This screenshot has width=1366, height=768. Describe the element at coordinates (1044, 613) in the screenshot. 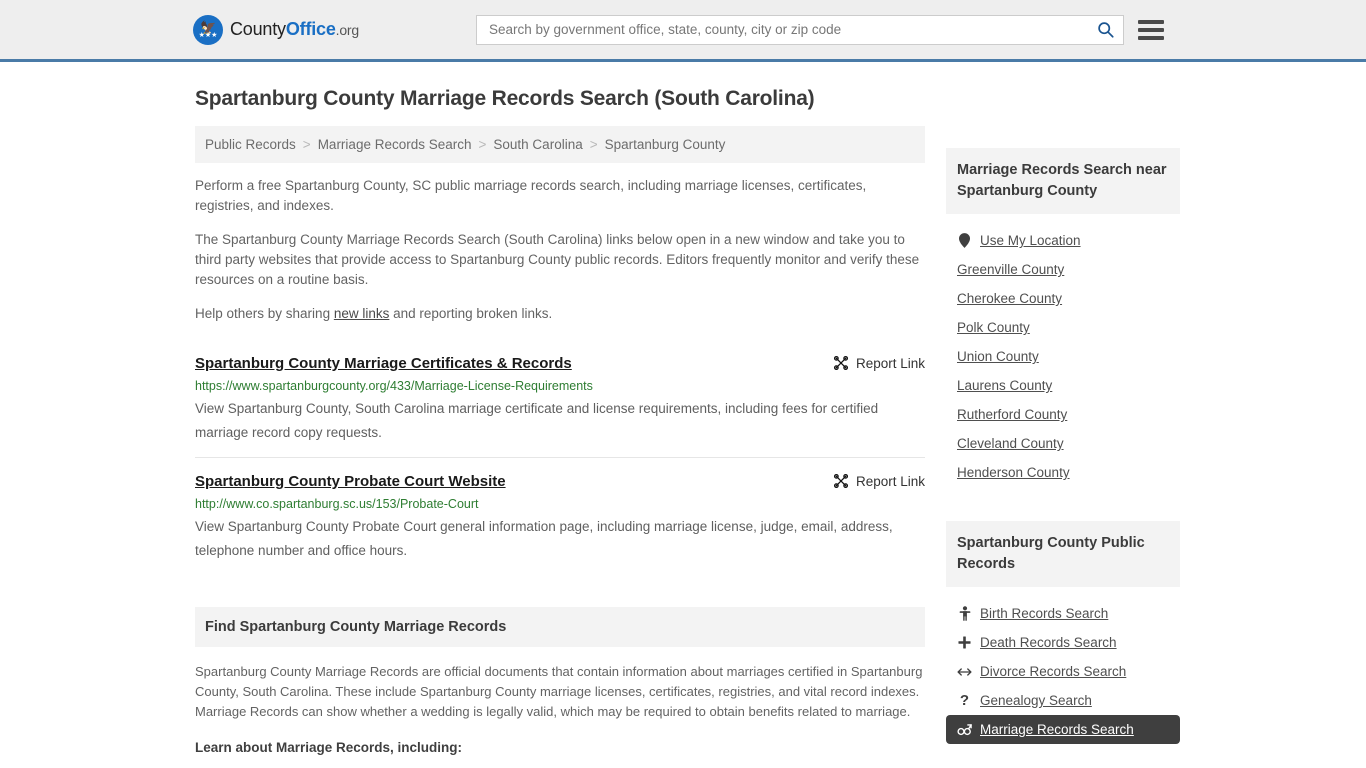

I see `sidebar-item-label: Birth Records Search` at that location.